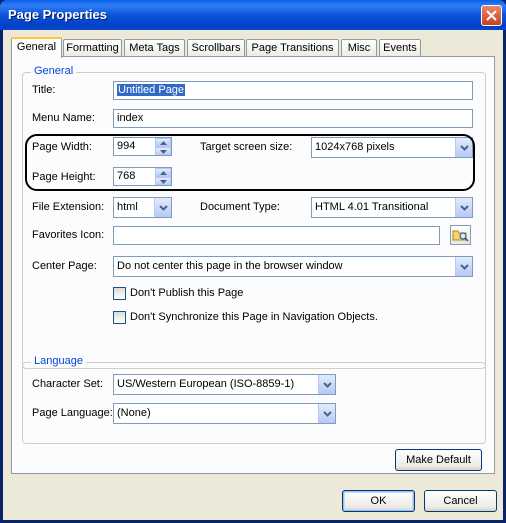  I want to click on center-page-dropdown-button, so click(463, 266).